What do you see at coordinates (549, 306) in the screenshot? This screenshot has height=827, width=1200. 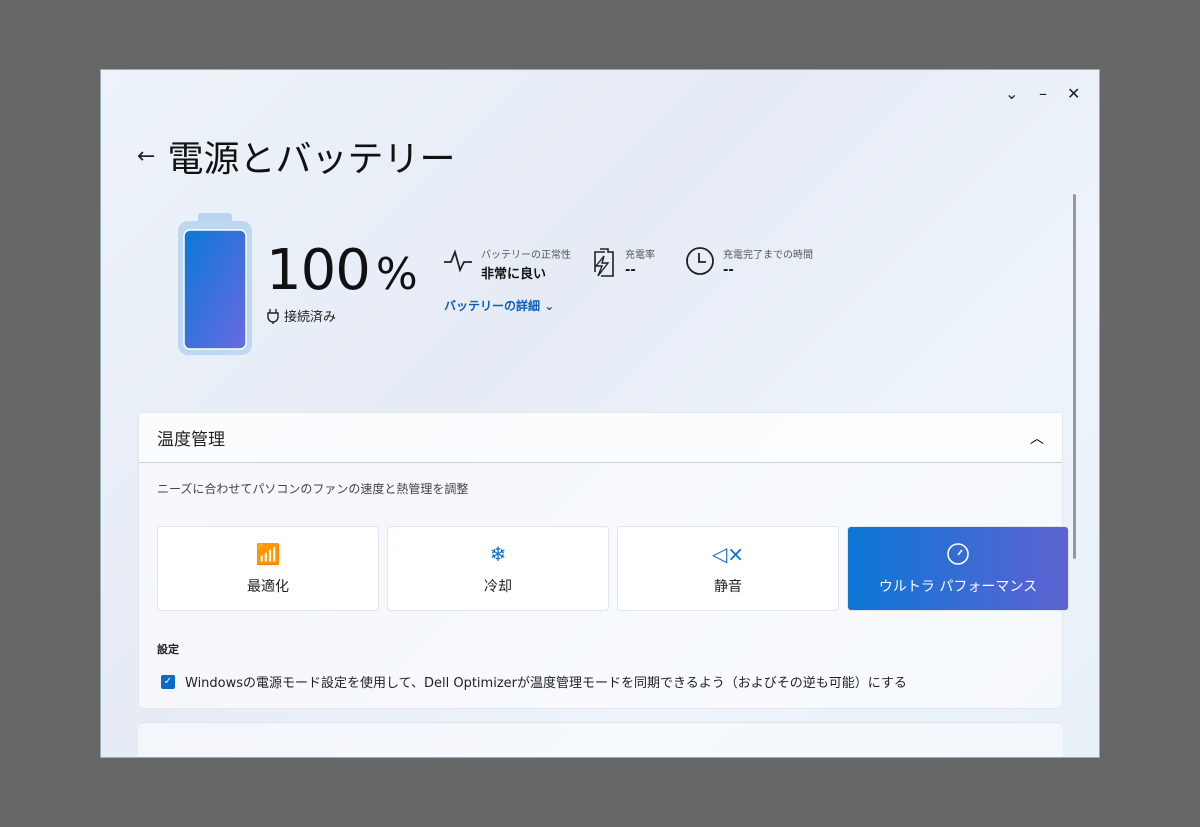 I see `chevron-down-icon: ⌄` at bounding box center [549, 306].